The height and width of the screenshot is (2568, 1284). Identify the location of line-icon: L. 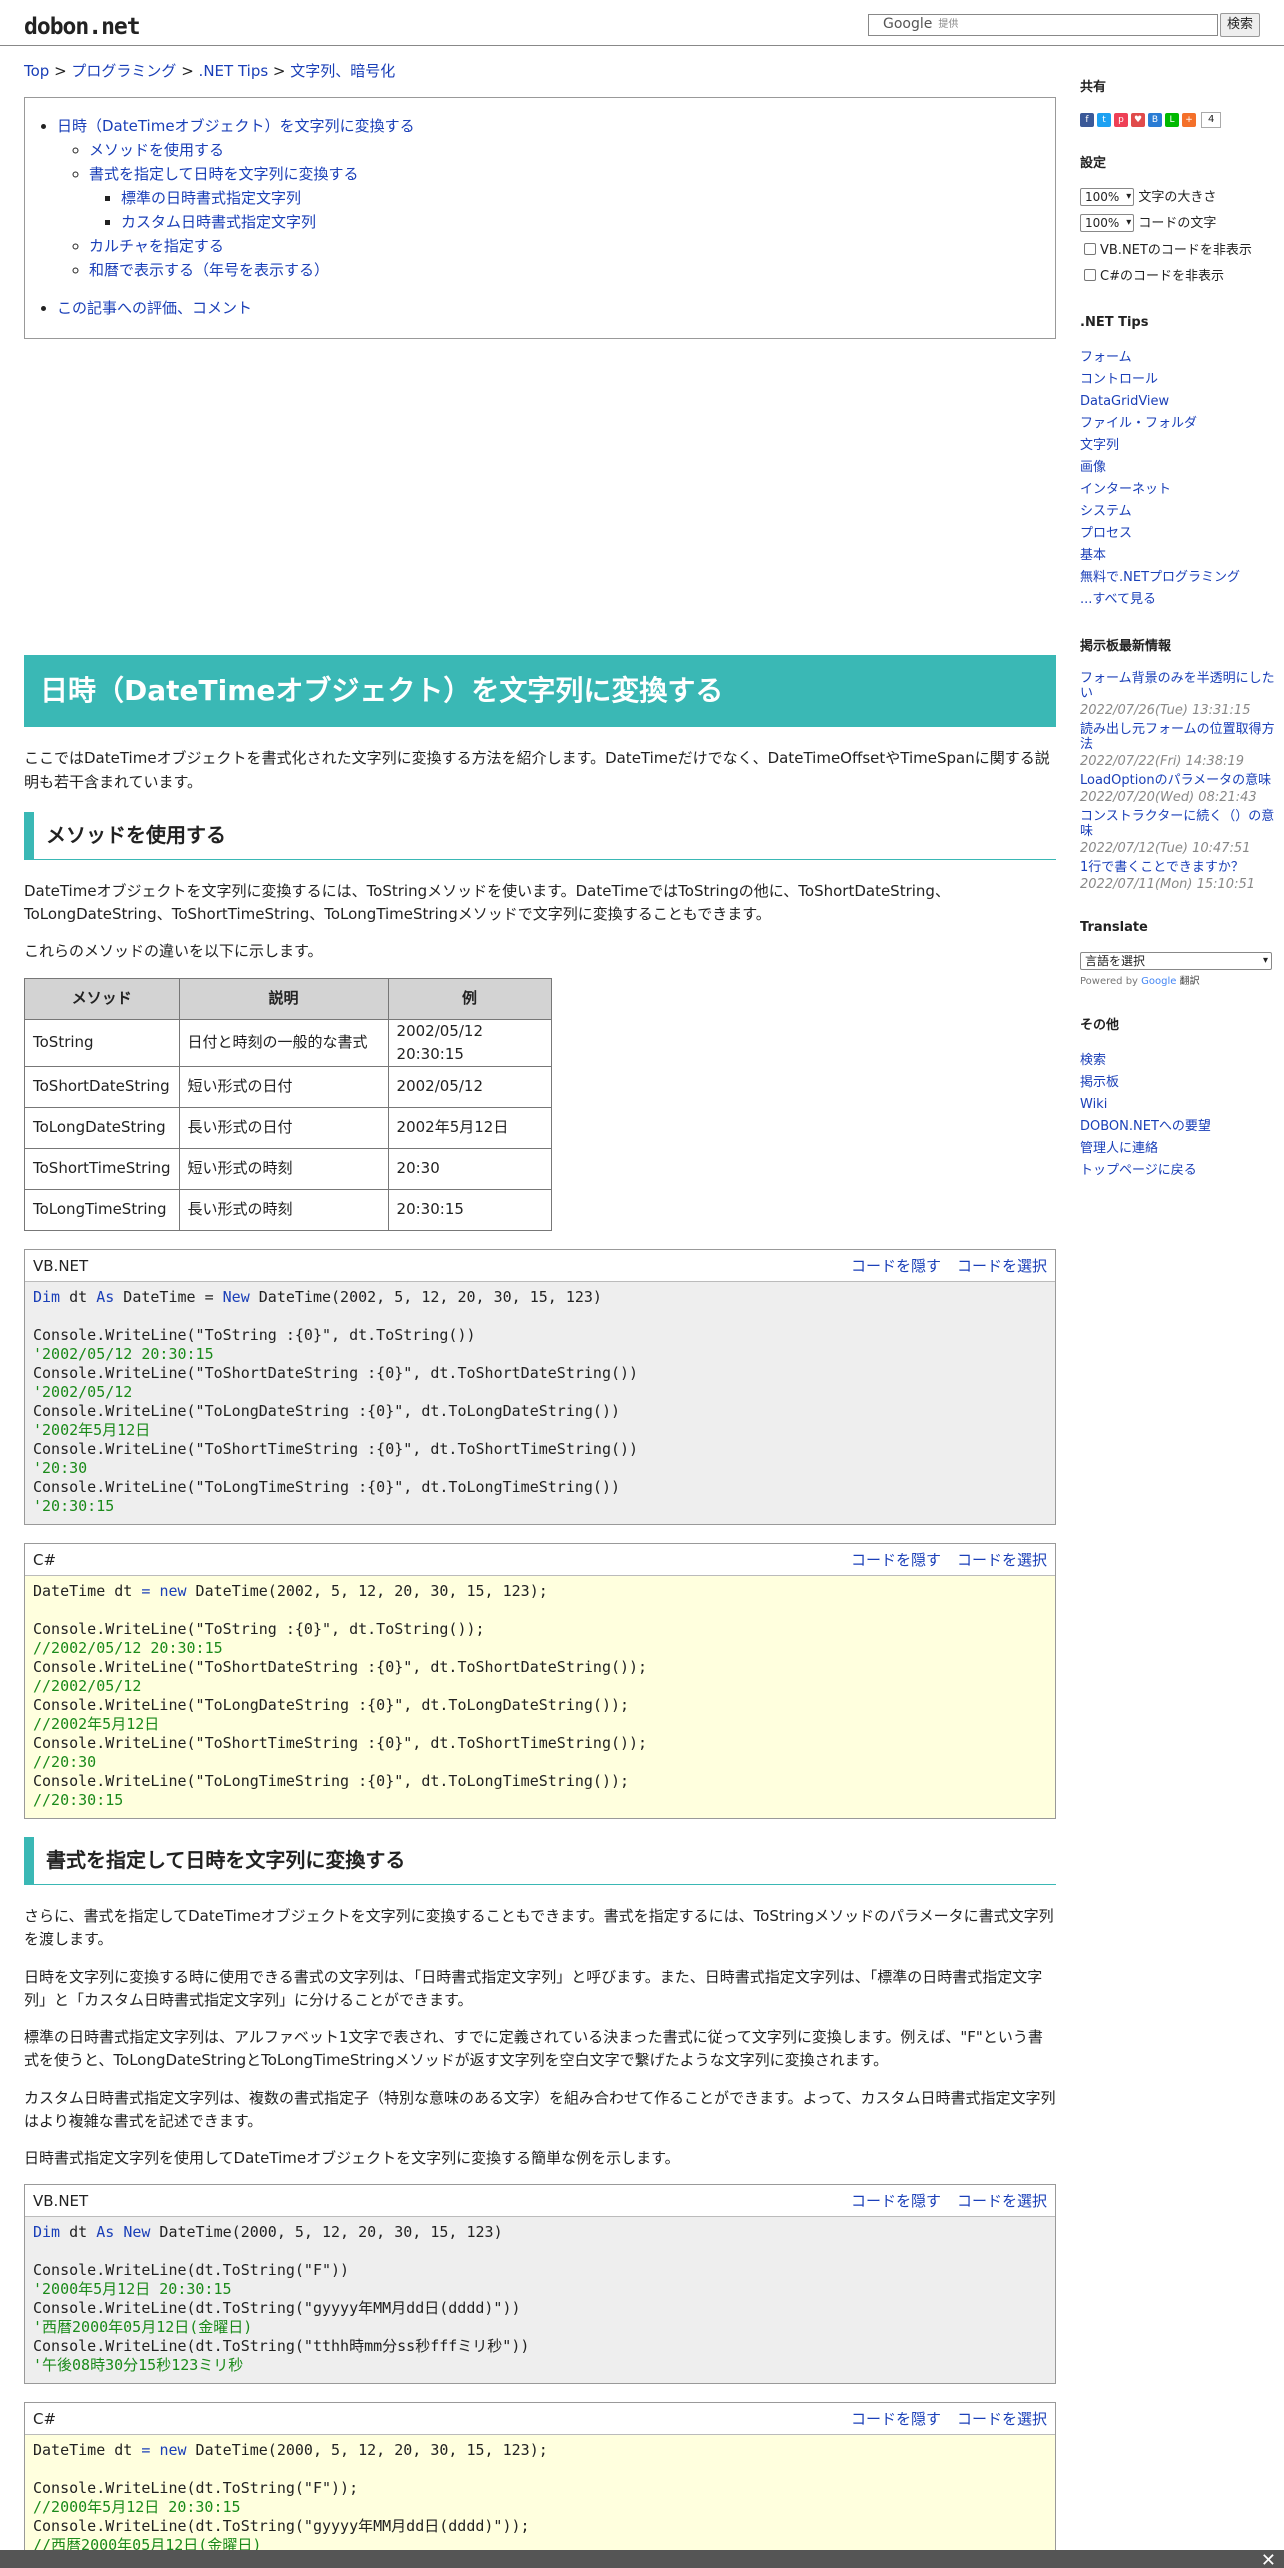
(1172, 120).